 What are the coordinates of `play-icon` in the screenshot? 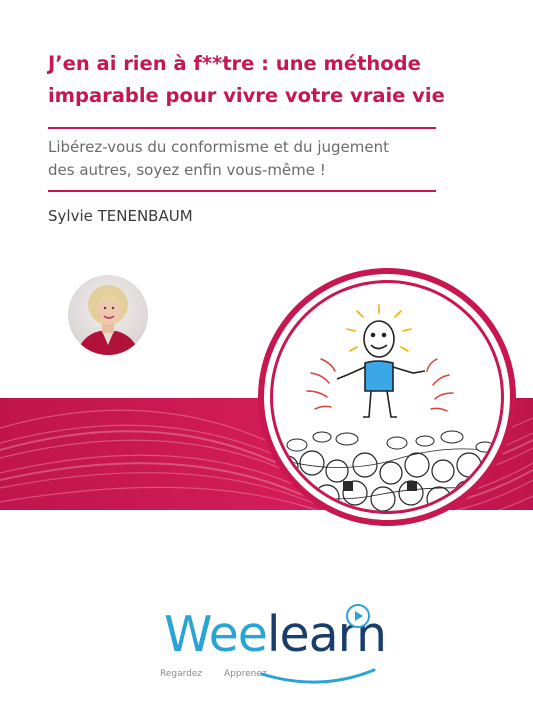 It's located at (358, 616).